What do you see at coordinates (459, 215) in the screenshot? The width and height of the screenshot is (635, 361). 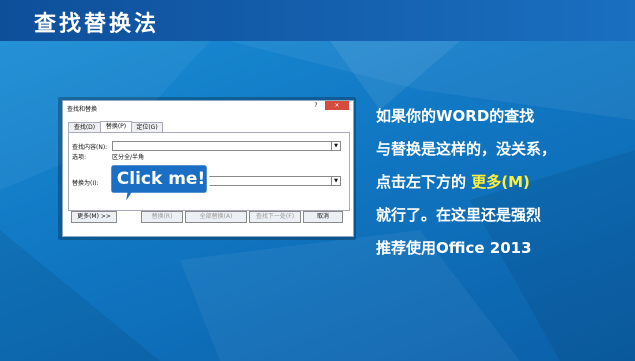 I see `note-line-4: 就行了。在这里还是强烈` at bounding box center [459, 215].